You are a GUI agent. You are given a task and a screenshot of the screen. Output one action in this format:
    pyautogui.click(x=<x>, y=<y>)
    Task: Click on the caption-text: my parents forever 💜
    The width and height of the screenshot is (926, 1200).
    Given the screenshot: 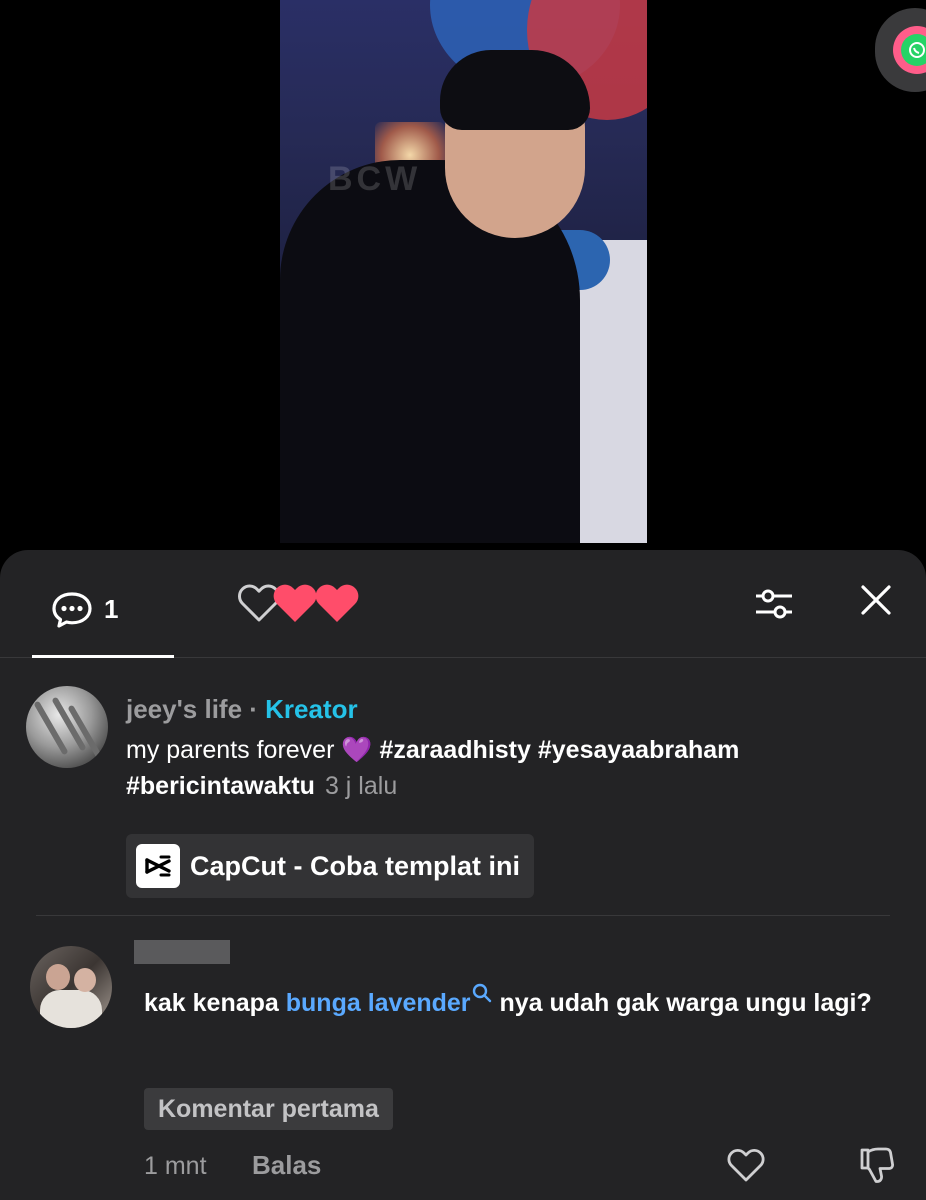 What is the action you would take?
    pyautogui.click(x=249, y=750)
    